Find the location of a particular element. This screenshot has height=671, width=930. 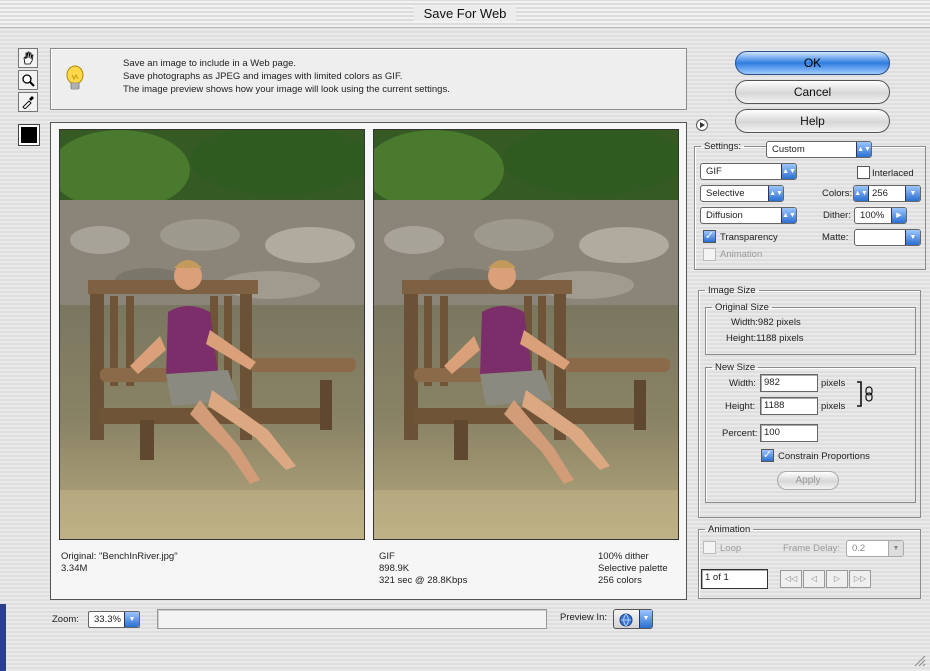

color-swatch-icon is located at coordinates (29, 135).